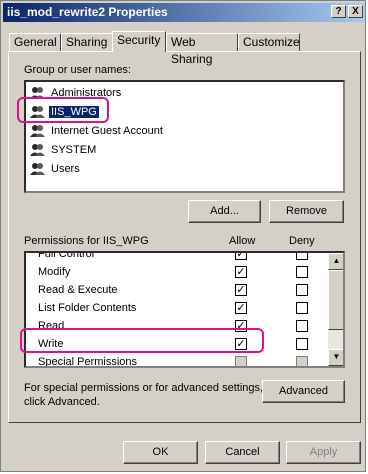  I want to click on ok-button: OK, so click(160, 452).